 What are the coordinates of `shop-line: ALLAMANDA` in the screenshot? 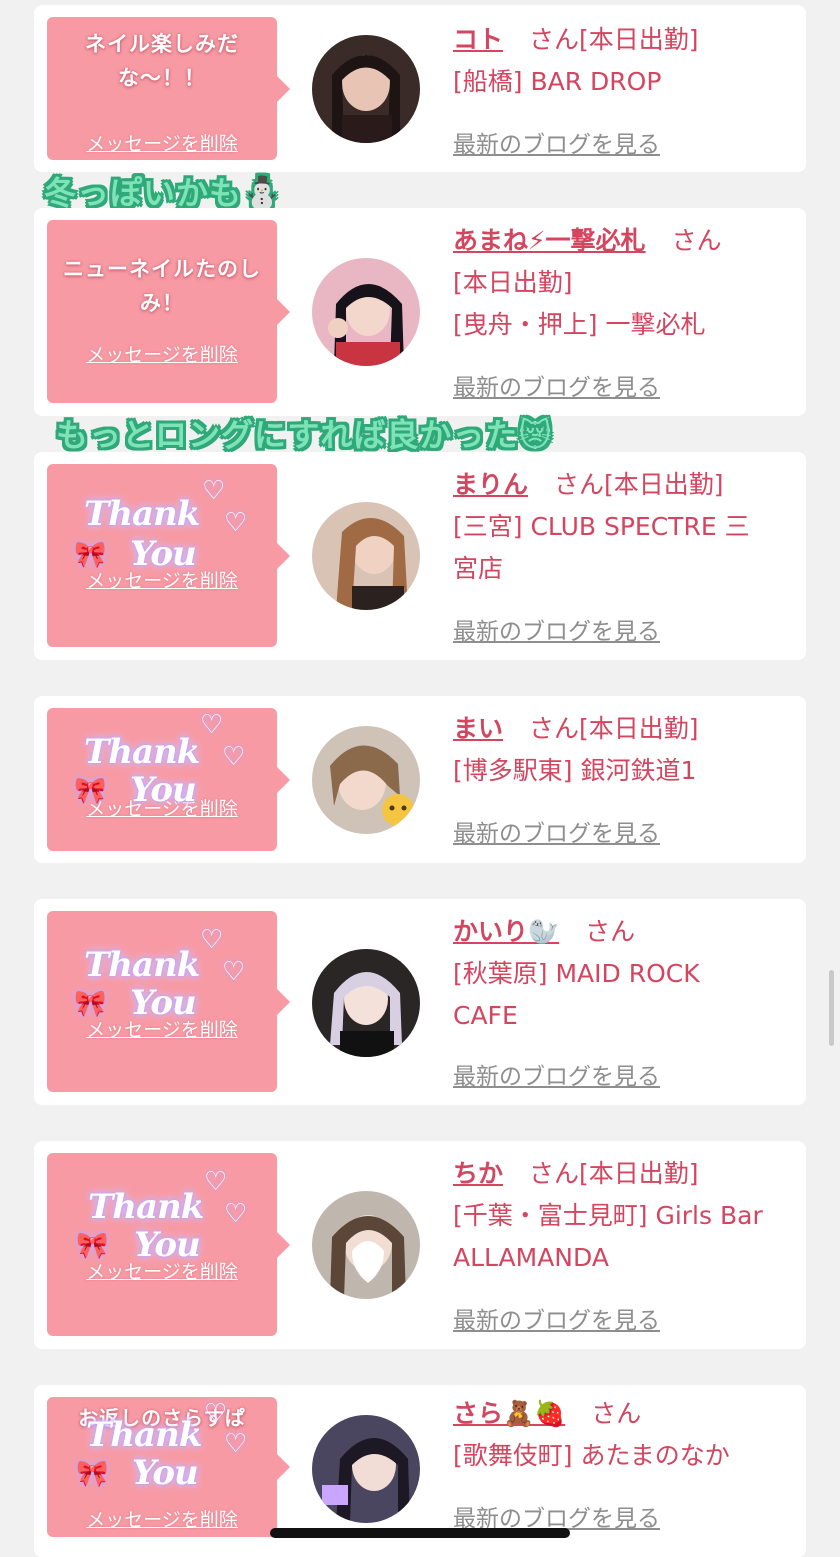 It's located at (531, 1257).